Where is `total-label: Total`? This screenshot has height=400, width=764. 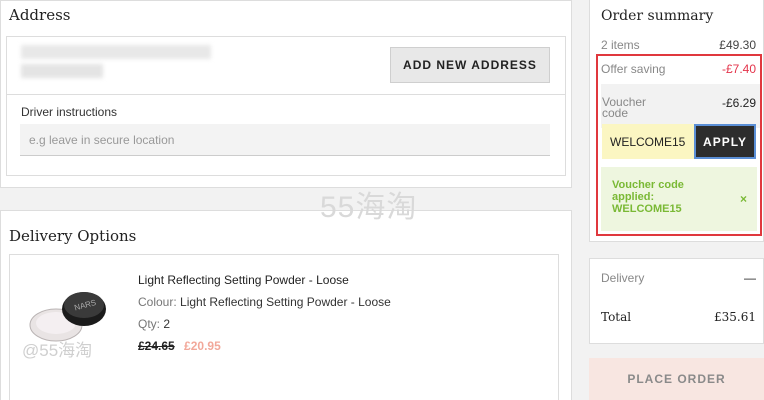
total-label: Total is located at coordinates (616, 317).